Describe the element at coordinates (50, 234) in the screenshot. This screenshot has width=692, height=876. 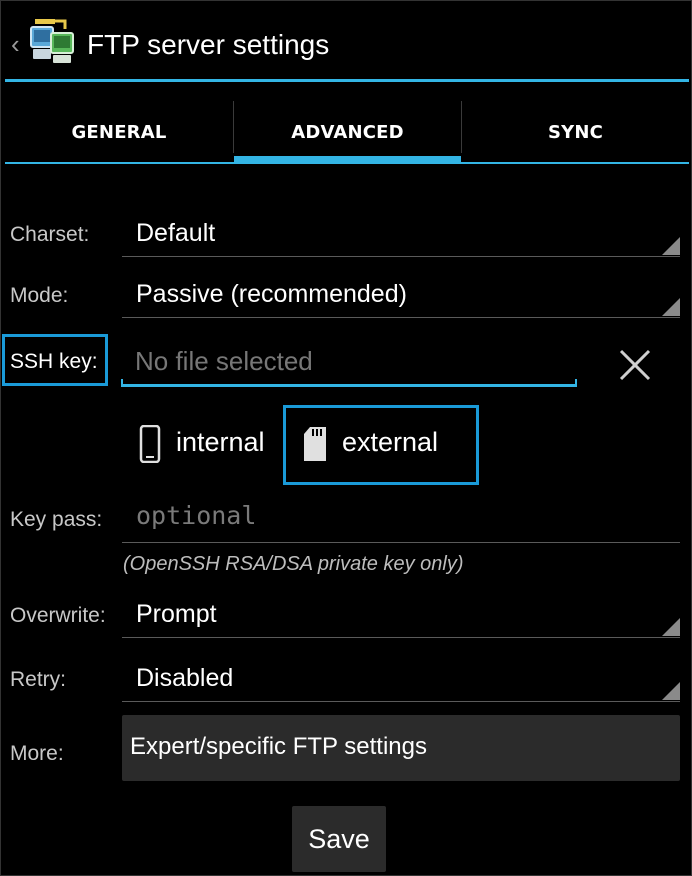
I see `charset-label: Charset:` at that location.